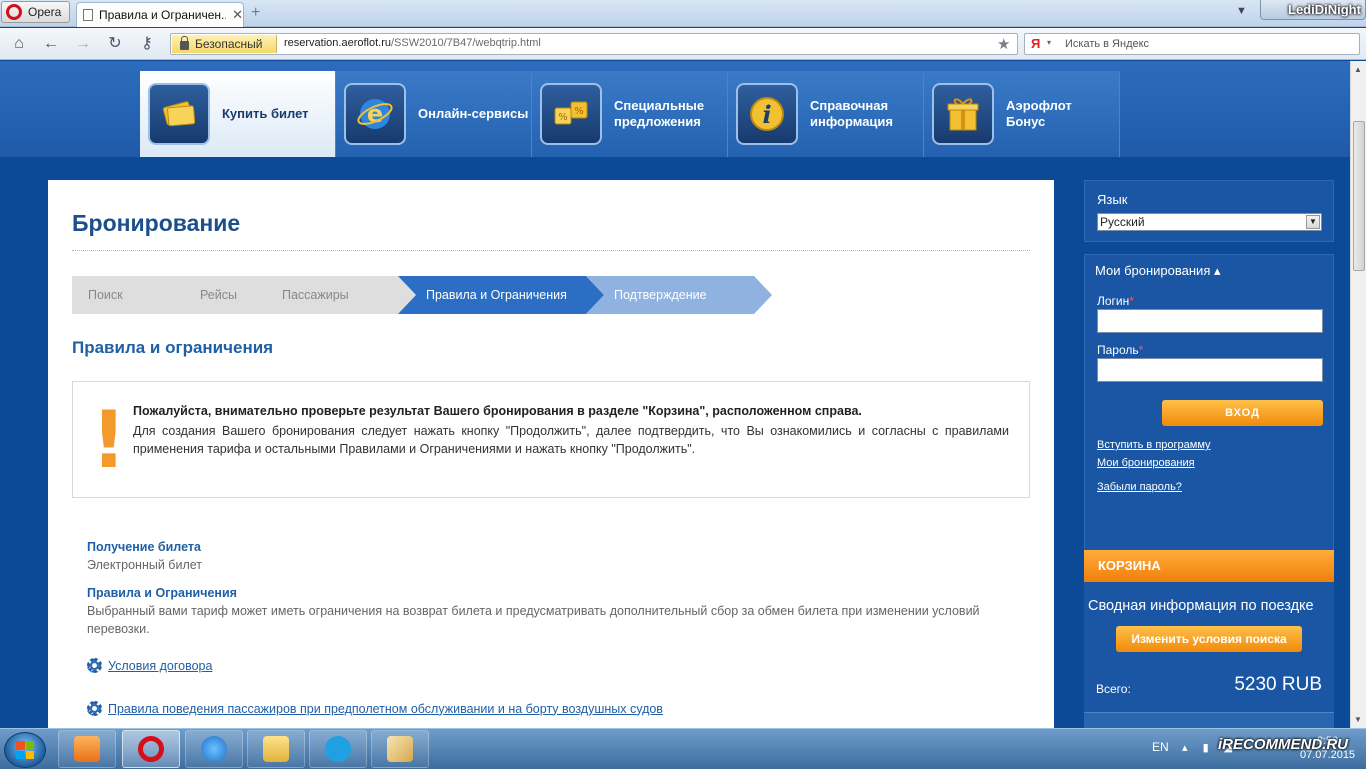 The height and width of the screenshot is (769, 1366). What do you see at coordinates (45, 12) in the screenshot?
I see `opera-menu-label: Opera` at bounding box center [45, 12].